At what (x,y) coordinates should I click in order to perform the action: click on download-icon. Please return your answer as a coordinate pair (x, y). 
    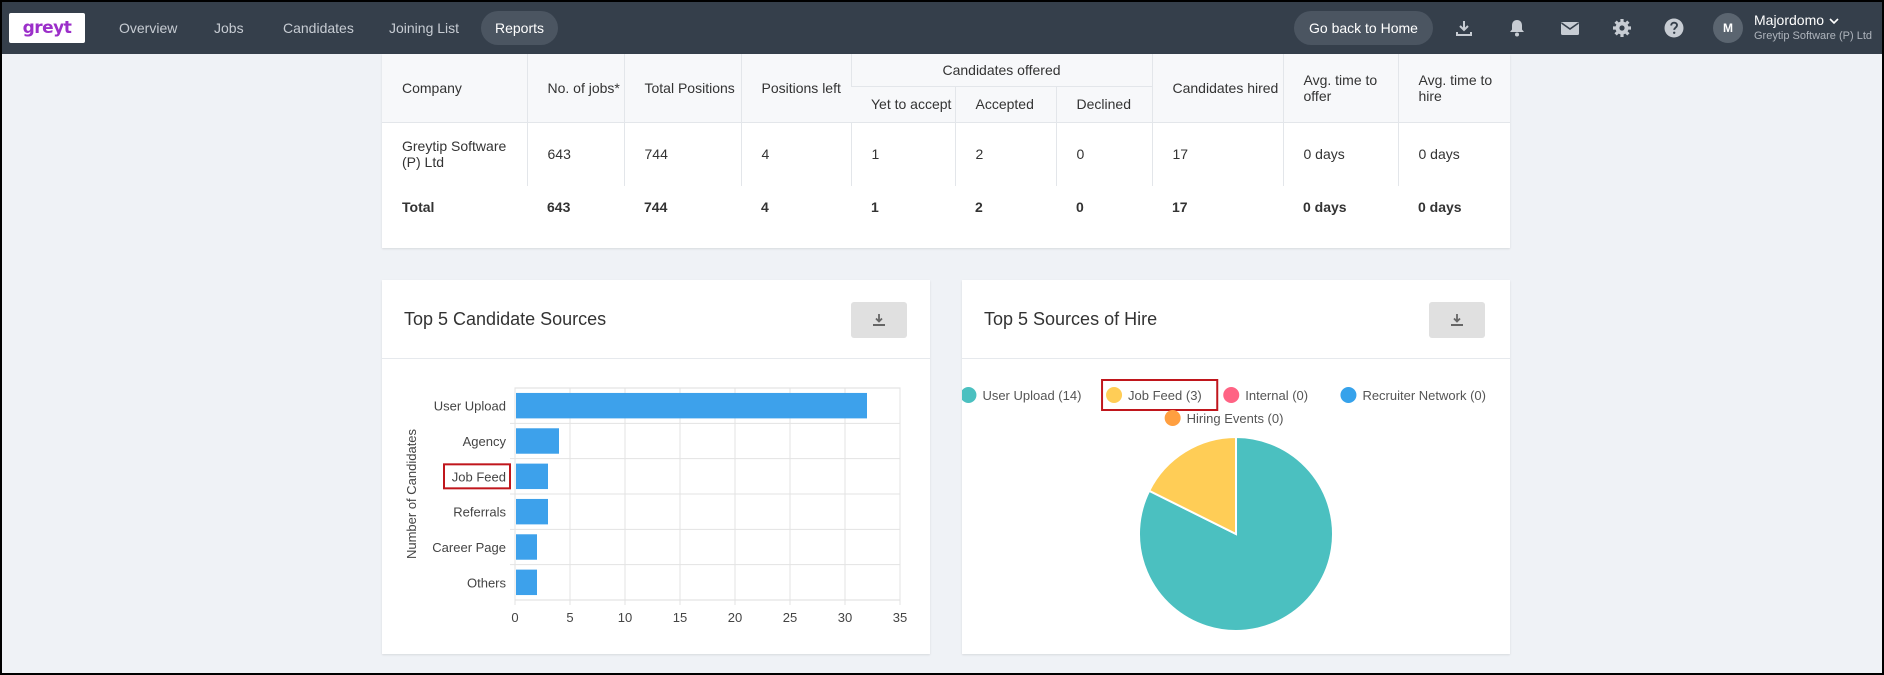
    Looking at the image, I should click on (1464, 28).